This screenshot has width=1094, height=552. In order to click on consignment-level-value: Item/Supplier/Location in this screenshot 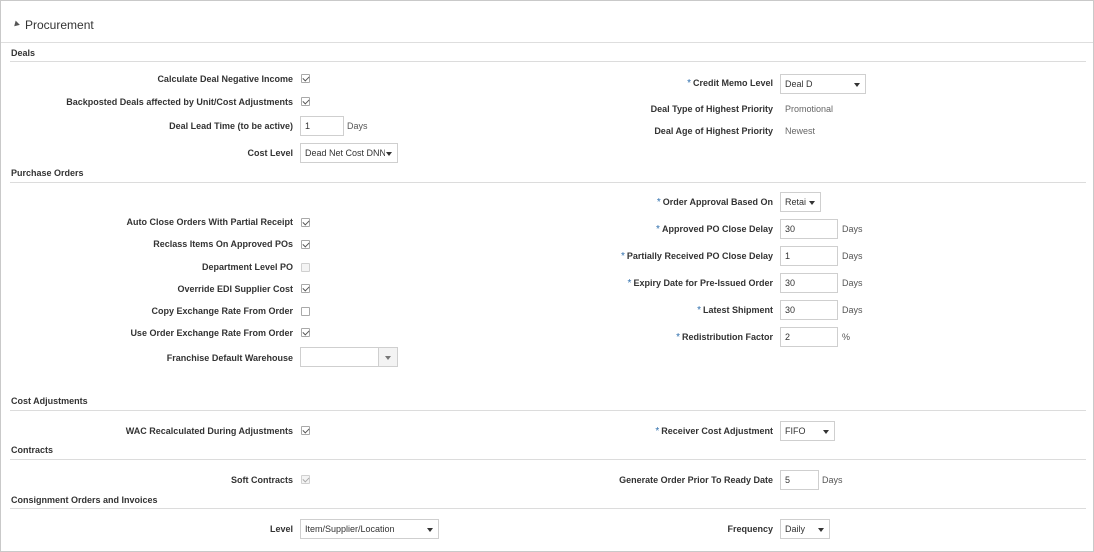, I will do `click(350, 529)`.